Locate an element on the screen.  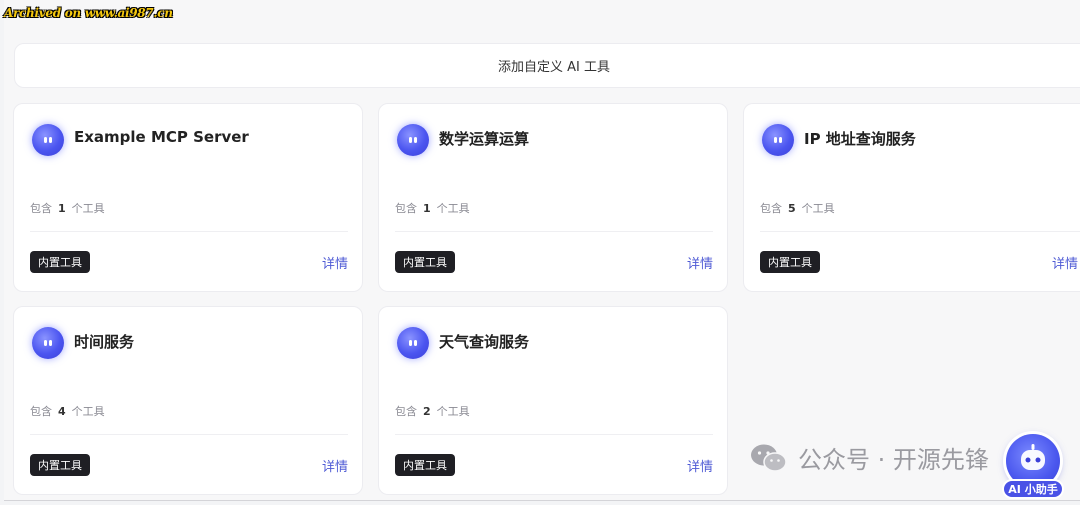
tool-card: Example MCP Server 包含 1 个工具 内置工具 详情 is located at coordinates (188, 197).